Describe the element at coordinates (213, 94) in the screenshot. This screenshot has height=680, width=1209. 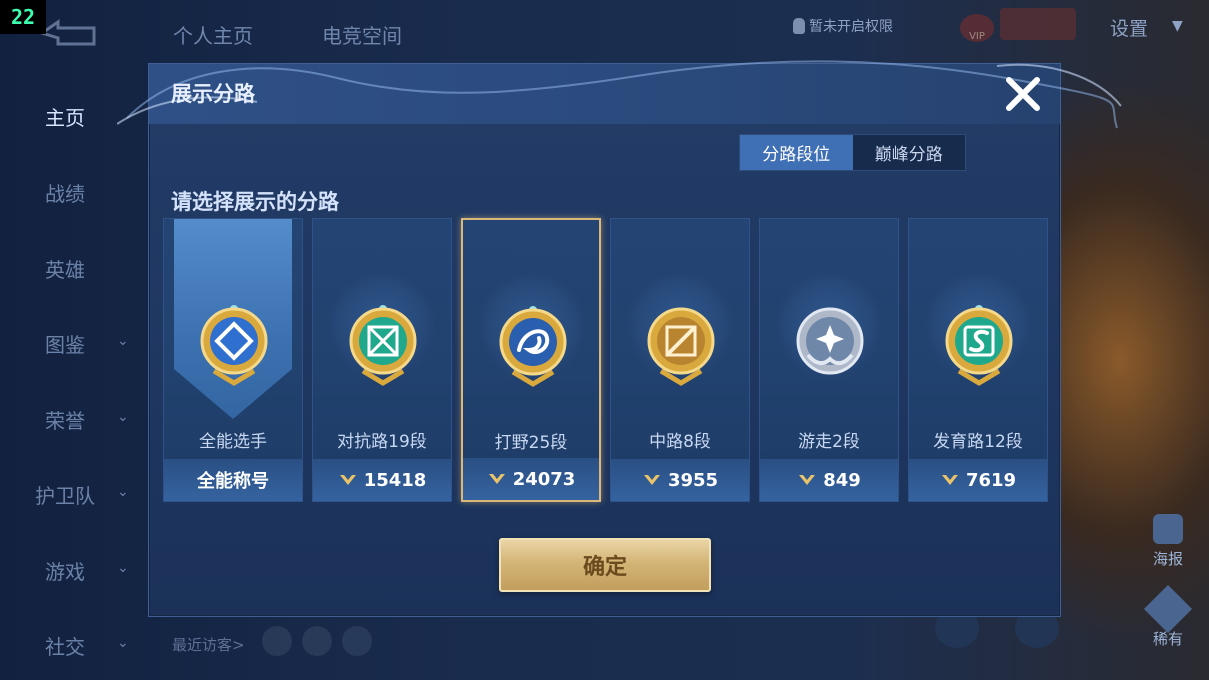
I see `dialog-title: 展示分路` at that location.